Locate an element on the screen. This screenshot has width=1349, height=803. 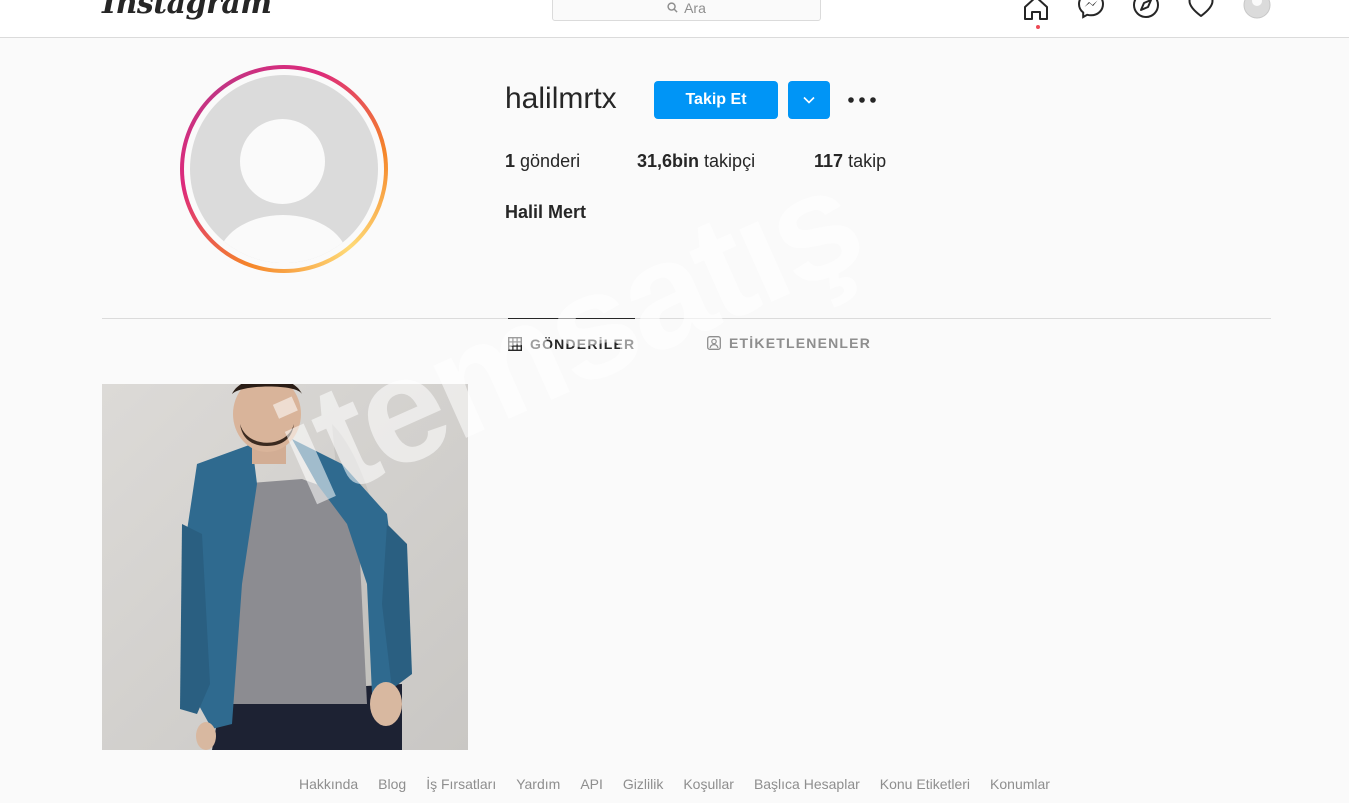
posts-stat: 1 gönderi is located at coordinates (542, 161).